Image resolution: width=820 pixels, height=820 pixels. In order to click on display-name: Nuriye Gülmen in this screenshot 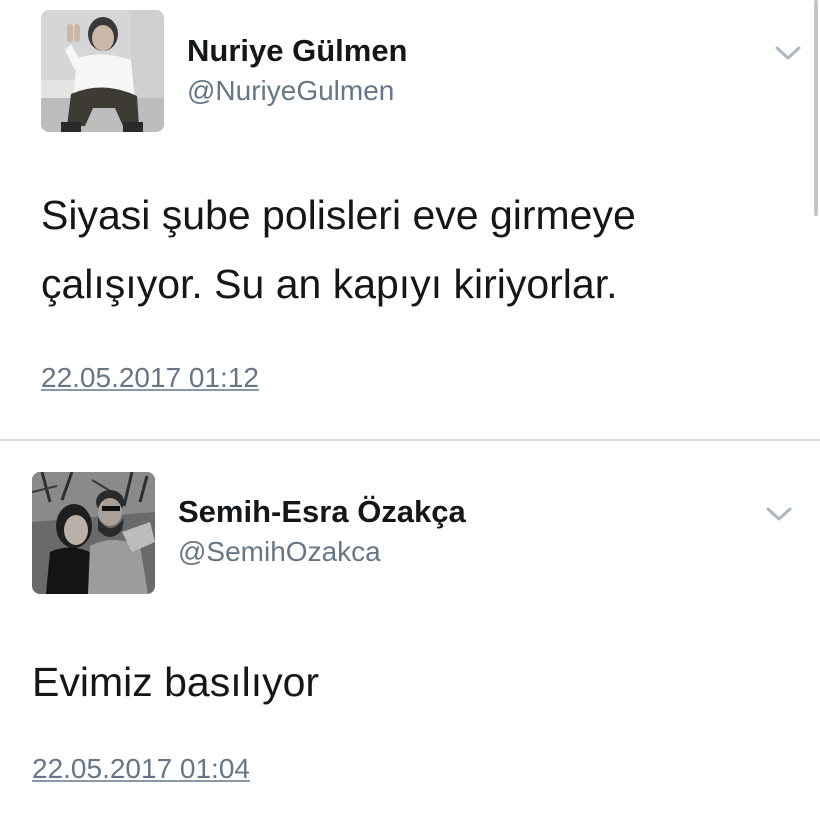, I will do `click(297, 51)`.